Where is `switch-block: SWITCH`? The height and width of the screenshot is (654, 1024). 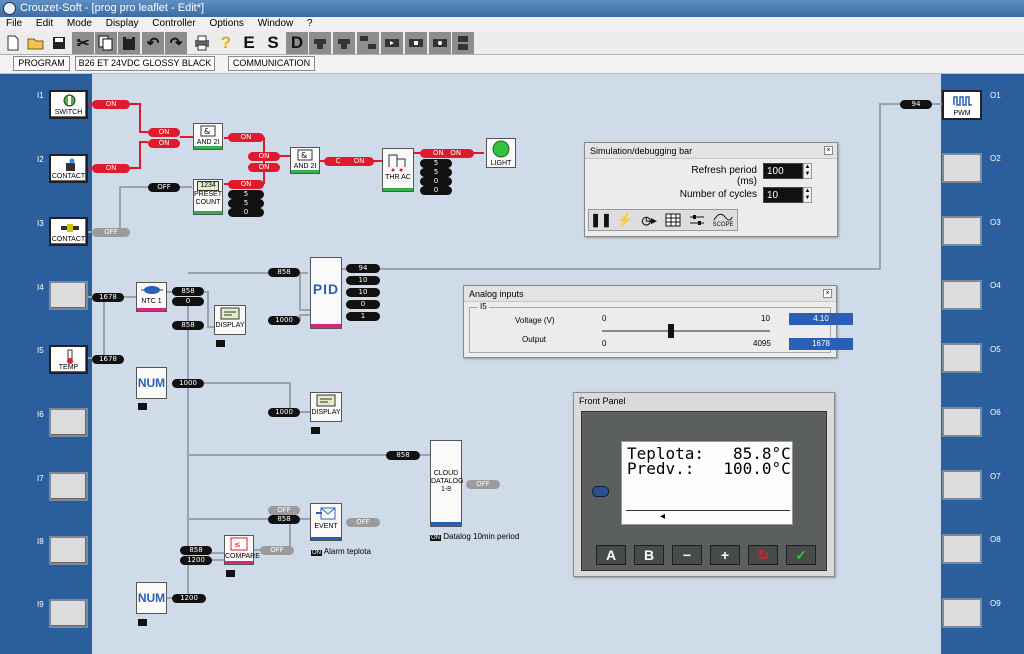 switch-block: SWITCH is located at coordinates (68, 104).